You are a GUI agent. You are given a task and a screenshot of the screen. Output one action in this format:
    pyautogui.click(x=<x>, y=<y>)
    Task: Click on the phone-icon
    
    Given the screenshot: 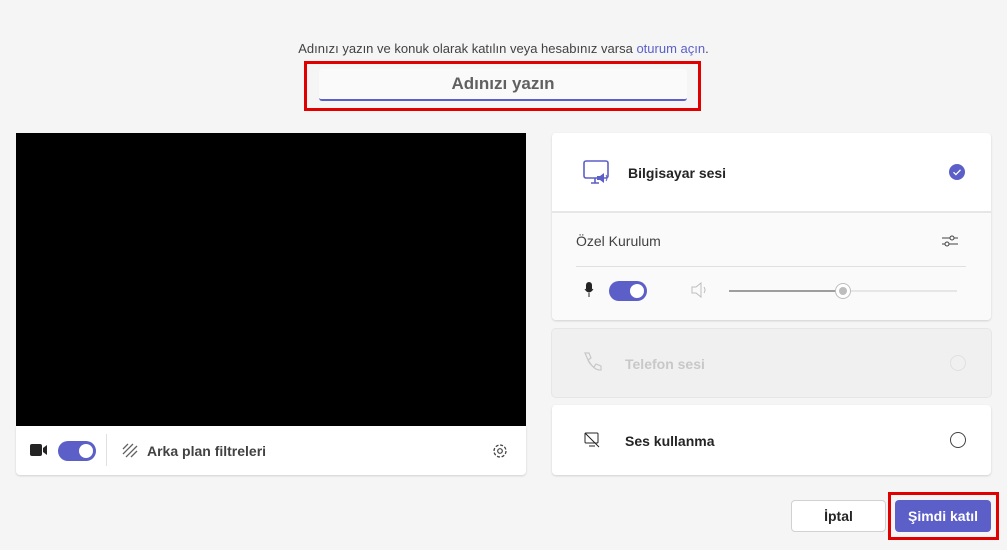 What is the action you would take?
    pyautogui.click(x=593, y=361)
    